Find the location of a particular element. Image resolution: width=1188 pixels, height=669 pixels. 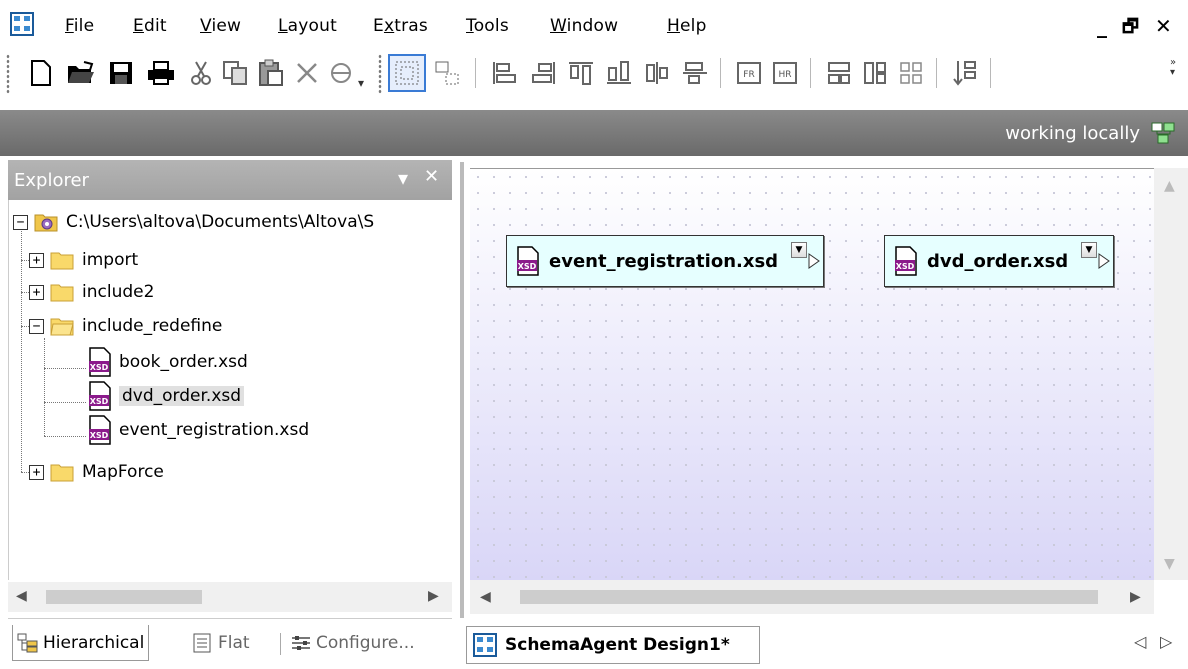

paste-icon is located at coordinates (271, 73).